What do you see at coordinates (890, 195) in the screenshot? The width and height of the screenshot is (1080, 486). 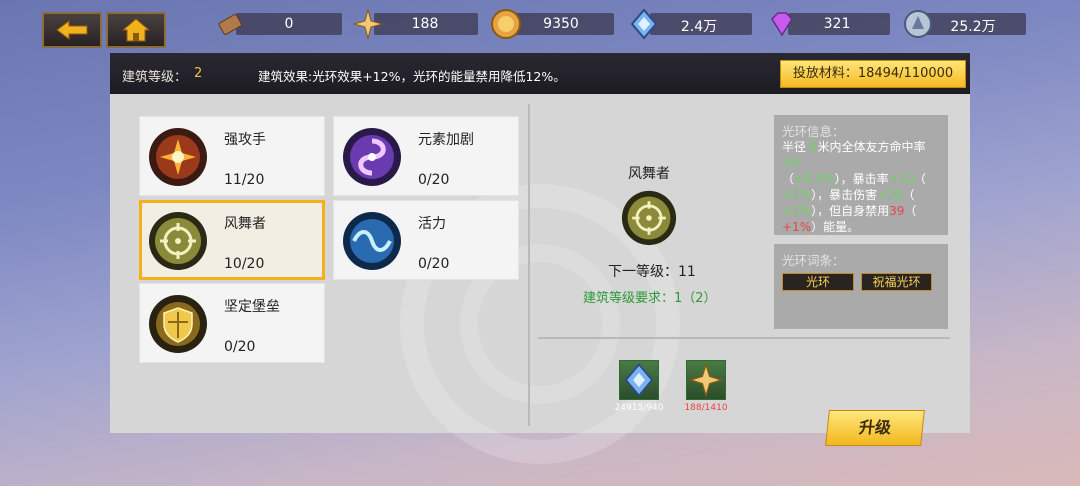 I see `aura-info-segment: +30` at bounding box center [890, 195].